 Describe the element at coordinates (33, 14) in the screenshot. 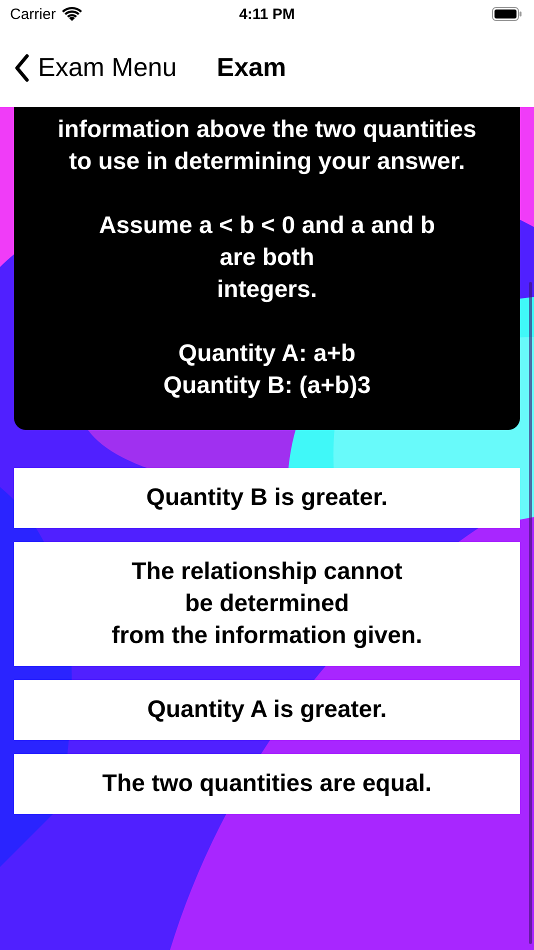

I see `carrier-label: Carrier` at that location.